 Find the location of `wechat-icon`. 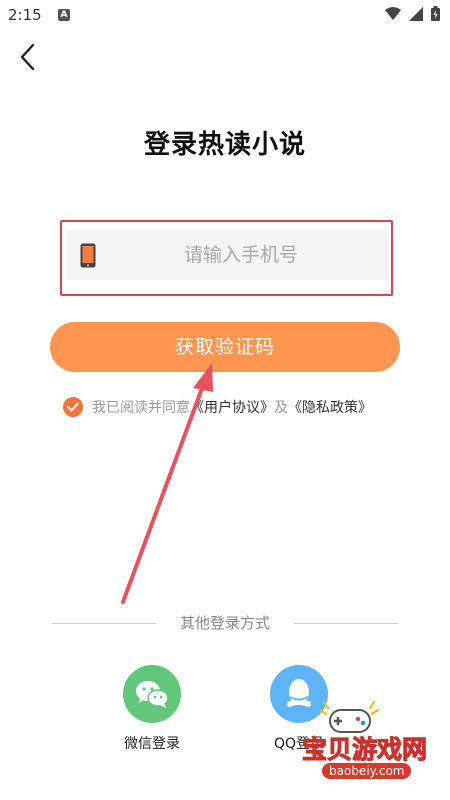

wechat-icon is located at coordinates (152, 694).